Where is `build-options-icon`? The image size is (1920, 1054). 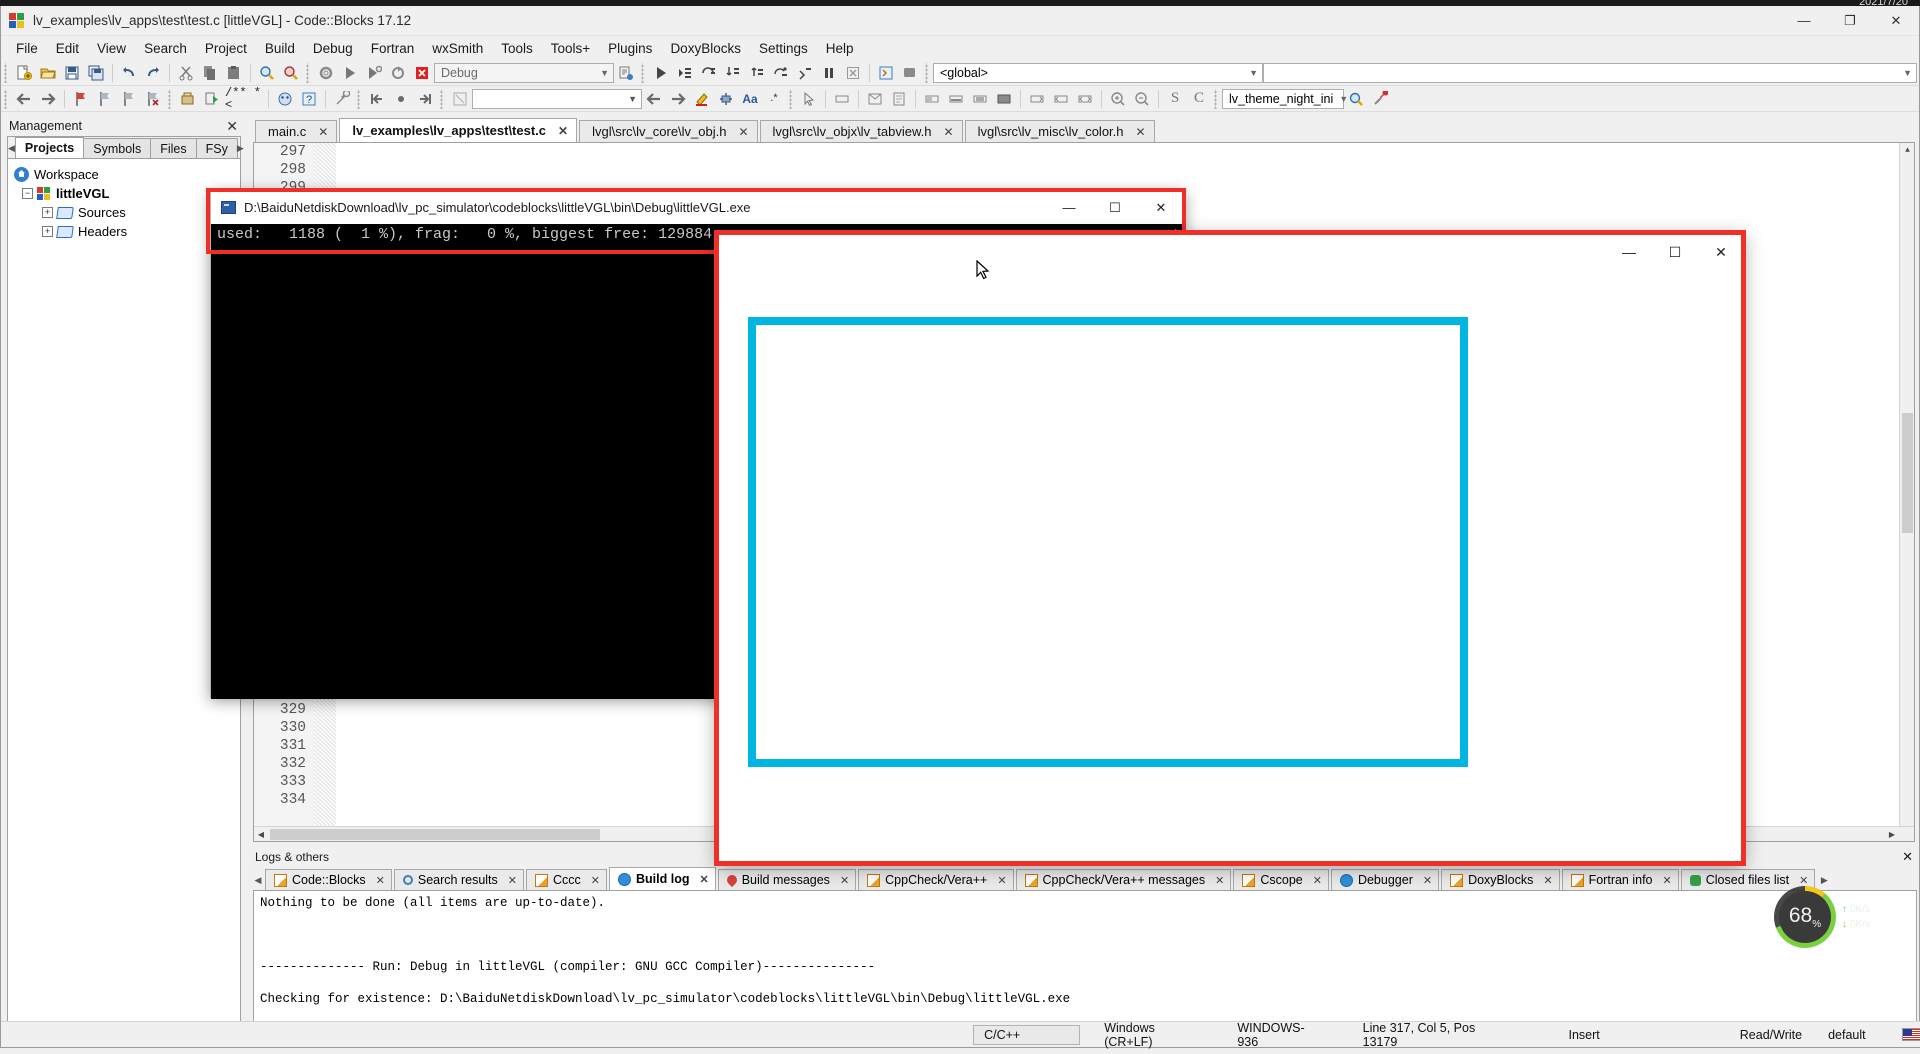
build-options-icon is located at coordinates (626, 73).